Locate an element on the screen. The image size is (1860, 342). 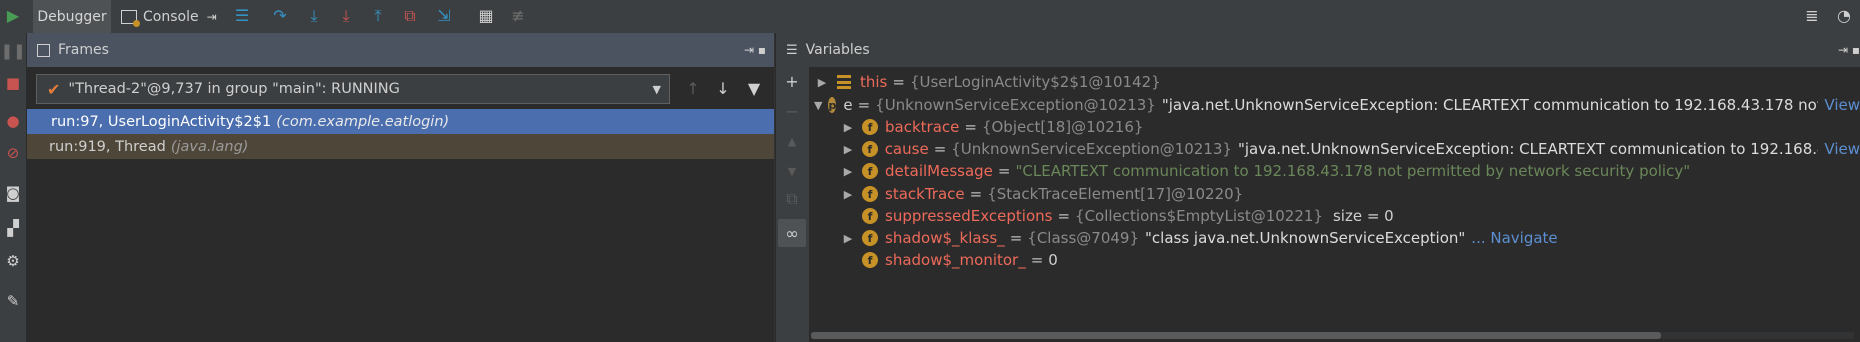
variable-row-this: ▶ this = {UserLoginActivity$2$1@10142} is located at coordinates (987, 82).